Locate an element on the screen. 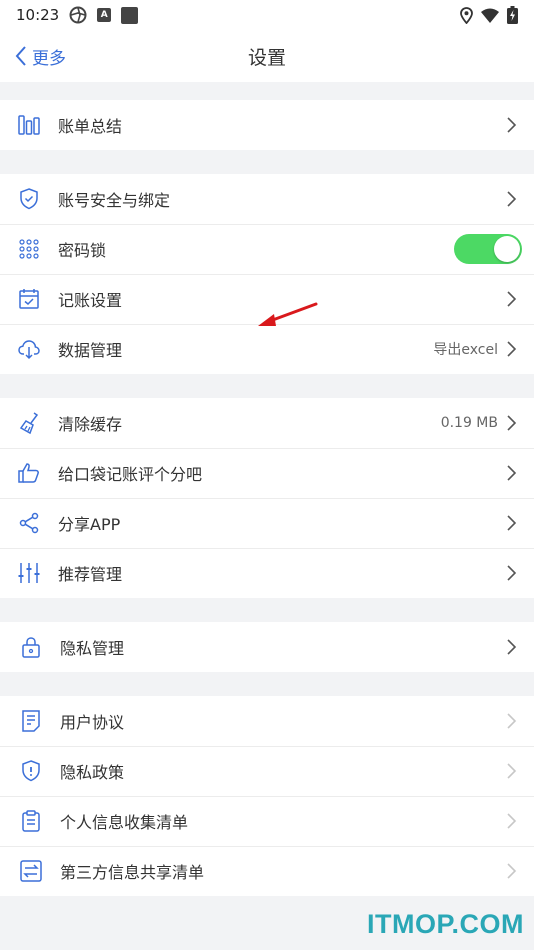 Image resolution: width=534 pixels, height=950 pixels. settings-item-label: 隐私管理 is located at coordinates (92, 648).